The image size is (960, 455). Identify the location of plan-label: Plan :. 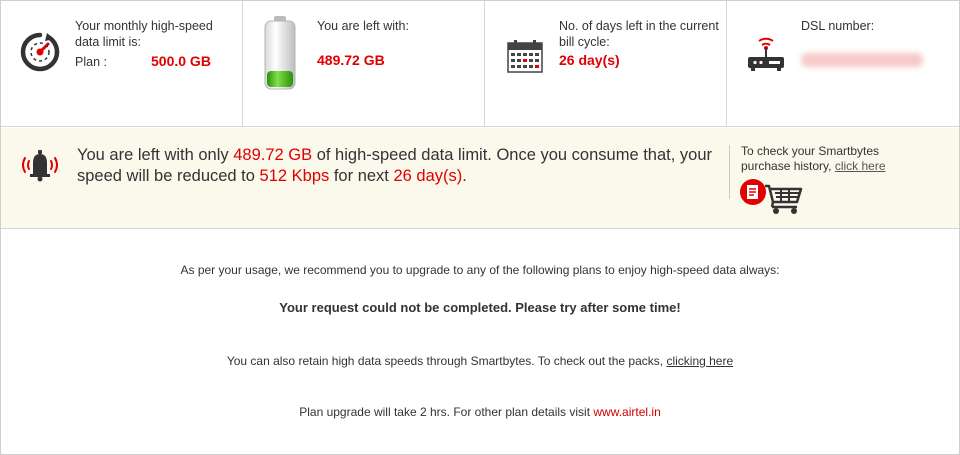
(91, 62).